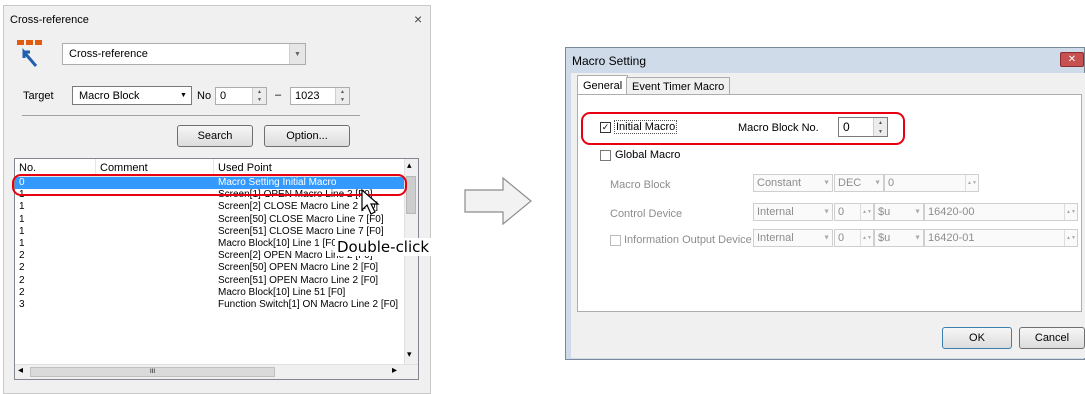 The image size is (1085, 394). Describe the element at coordinates (1052, 338) in the screenshot. I see `cancel-button: Cancel` at that location.